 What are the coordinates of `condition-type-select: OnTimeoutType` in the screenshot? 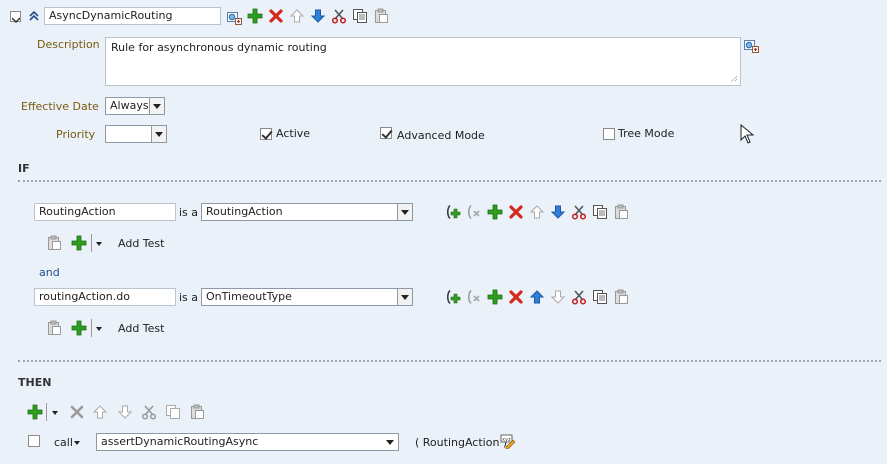 It's located at (307, 297).